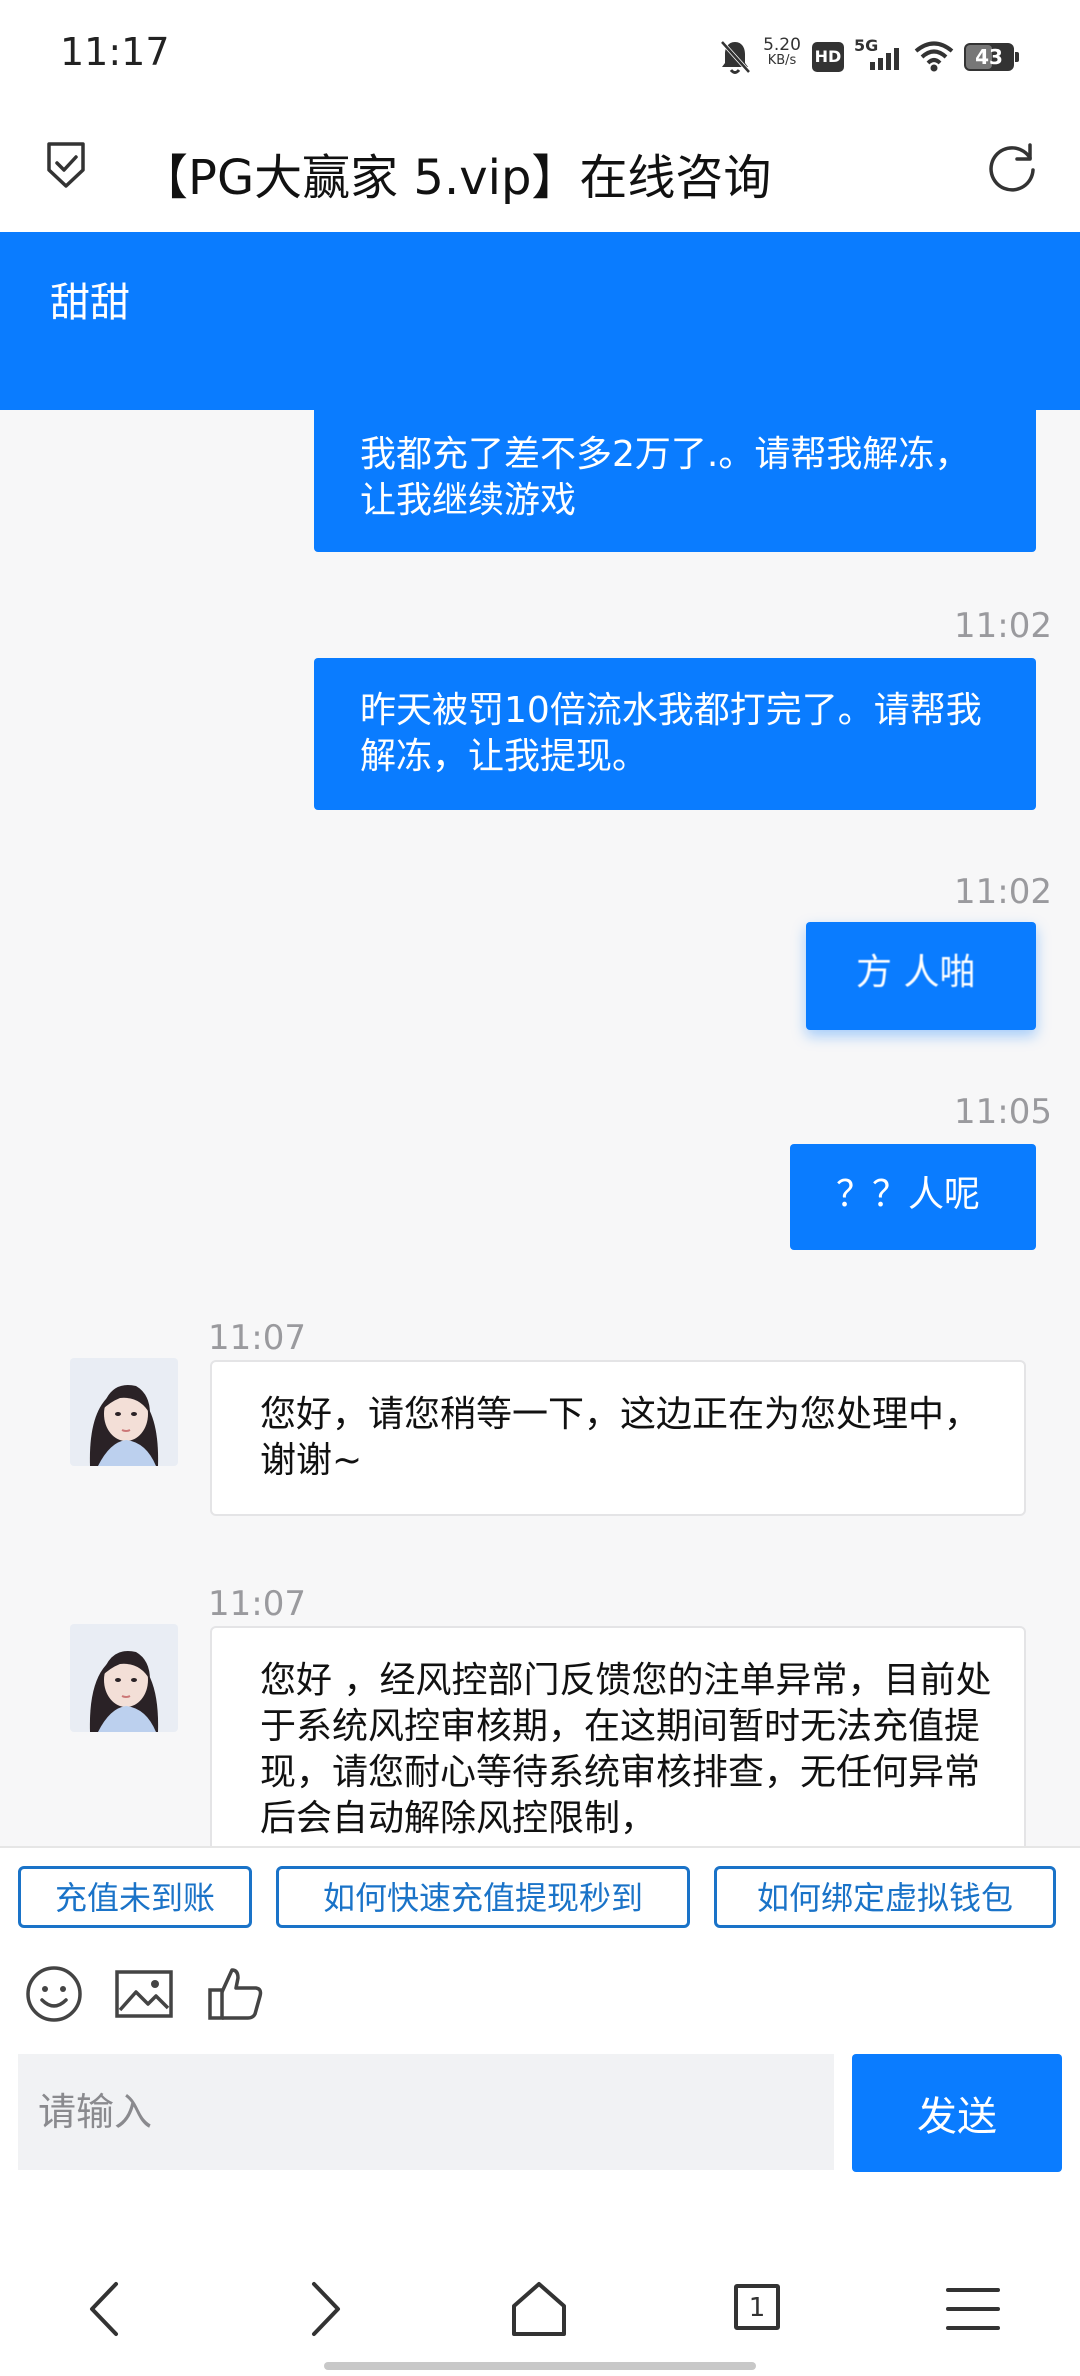 The image size is (1080, 2376). What do you see at coordinates (665, 477) in the screenshot?
I see `message-text: 我都充了差不多2万了.。请帮我解冻，让我继续游戏` at bounding box center [665, 477].